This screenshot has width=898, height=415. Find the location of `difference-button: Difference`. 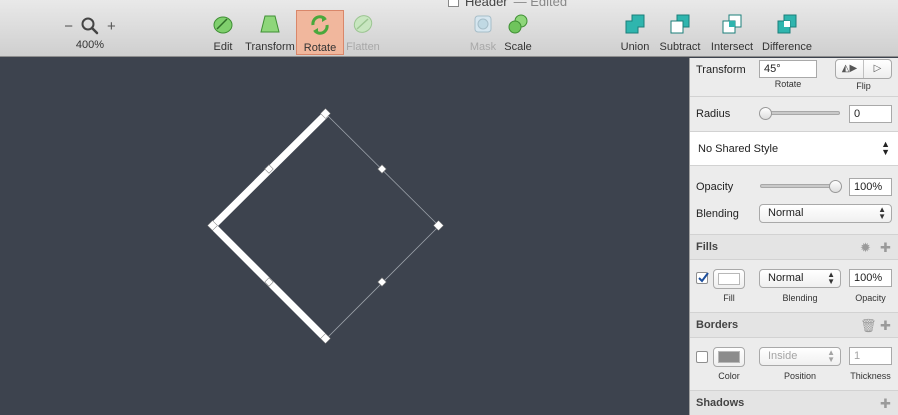

difference-button: Difference is located at coordinates (787, 34).